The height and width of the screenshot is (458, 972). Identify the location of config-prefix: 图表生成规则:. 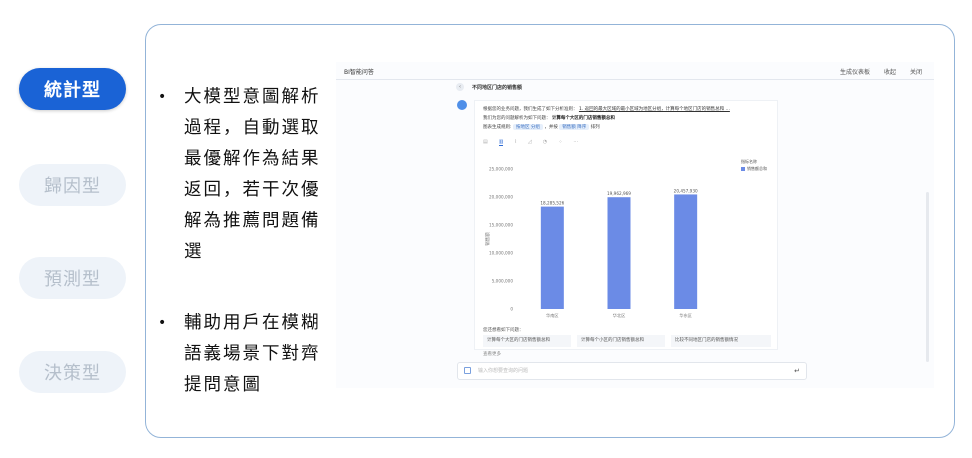
(497, 127).